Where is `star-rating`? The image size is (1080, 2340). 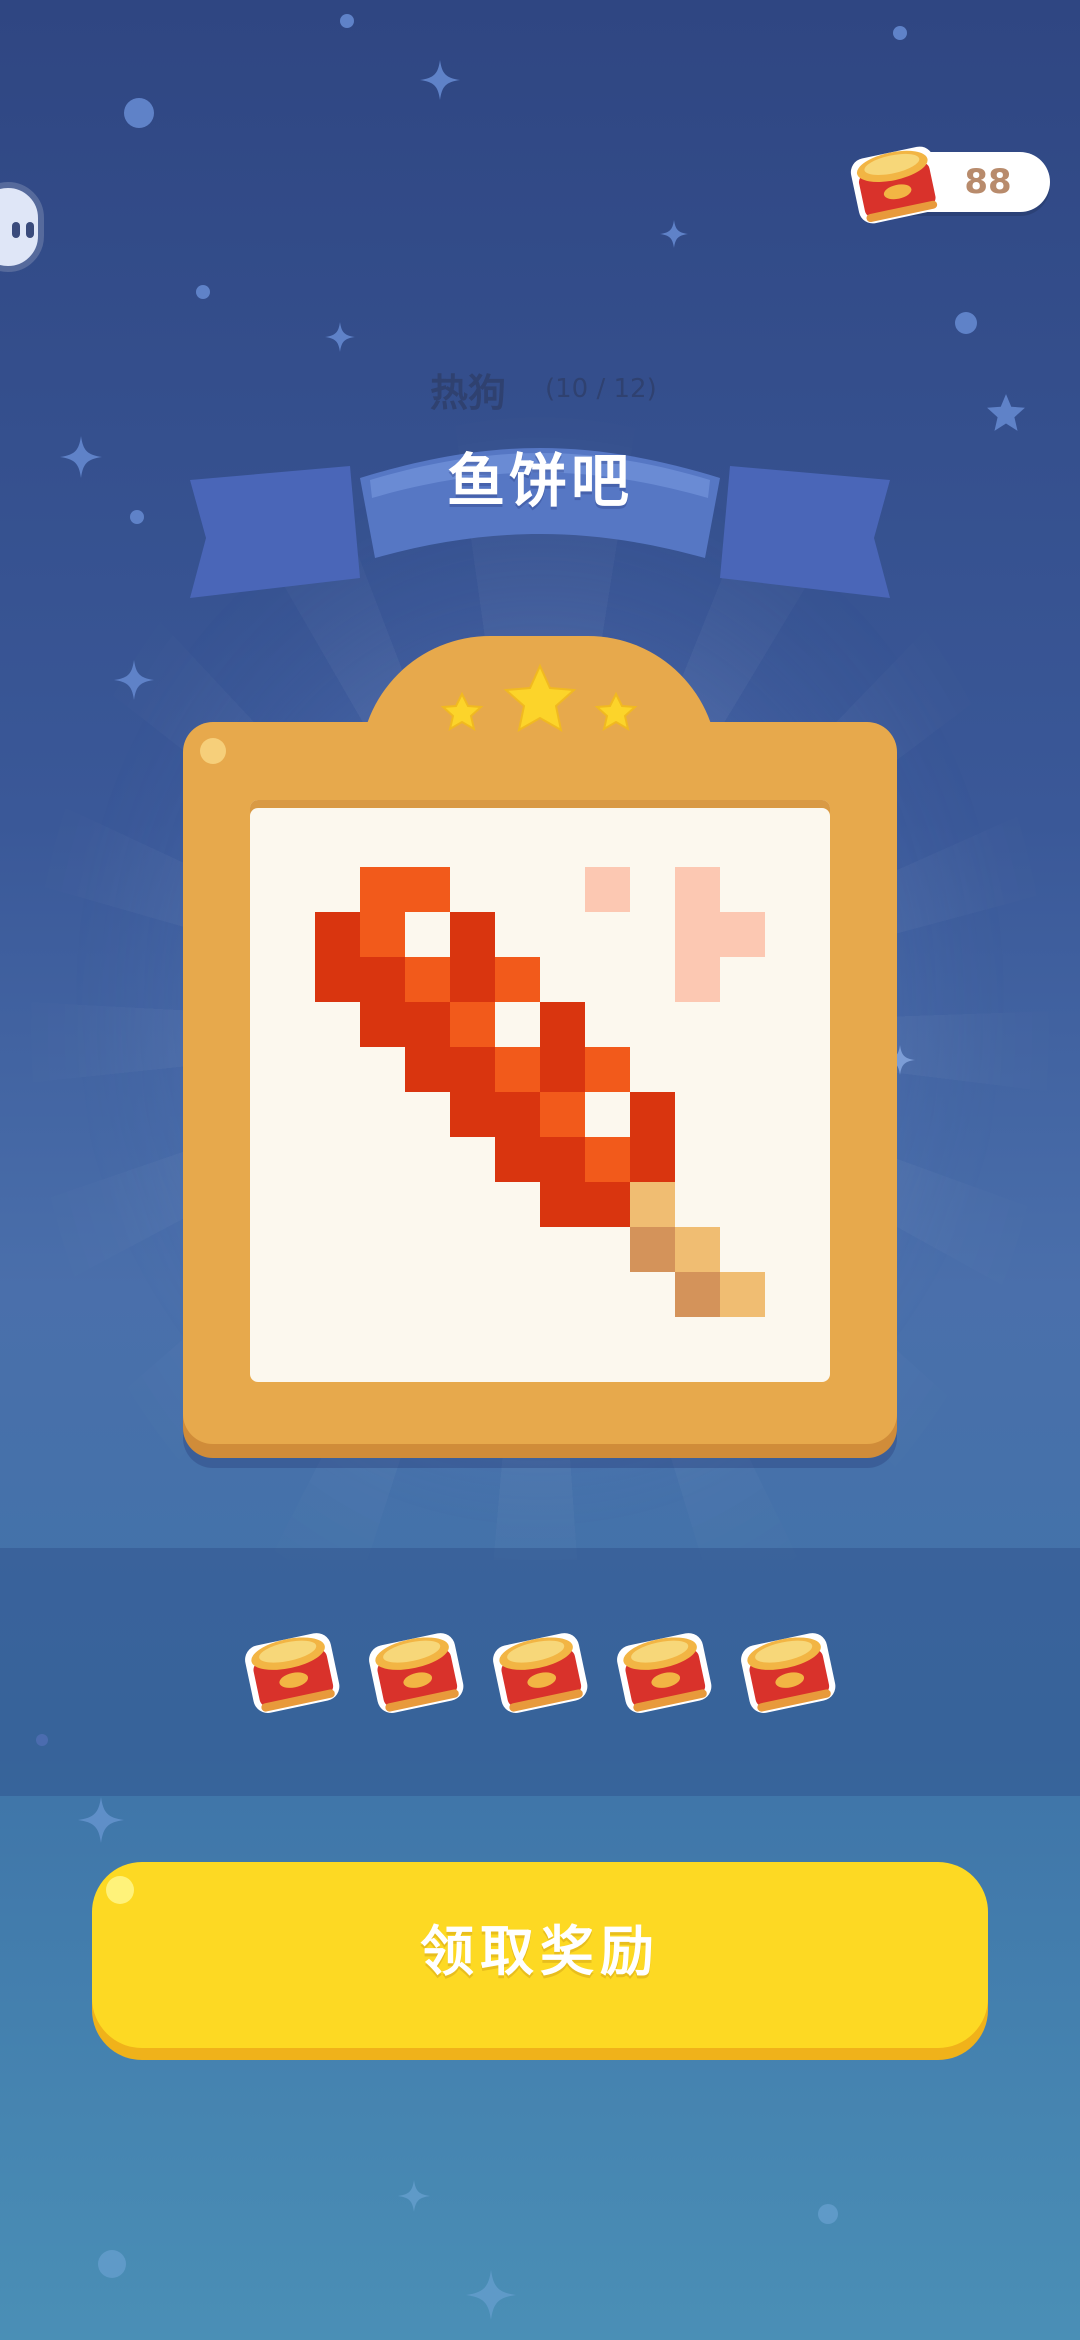
star-rating is located at coordinates (539, 697).